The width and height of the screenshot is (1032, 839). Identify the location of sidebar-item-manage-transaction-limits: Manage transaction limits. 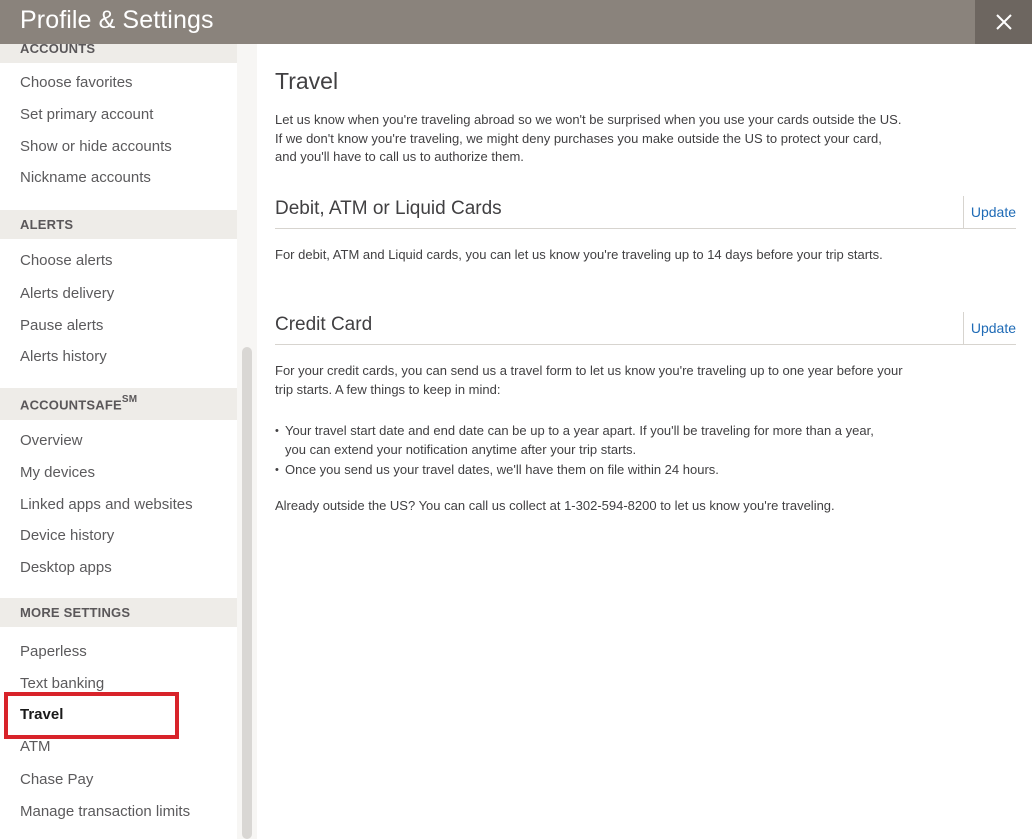
(105, 811).